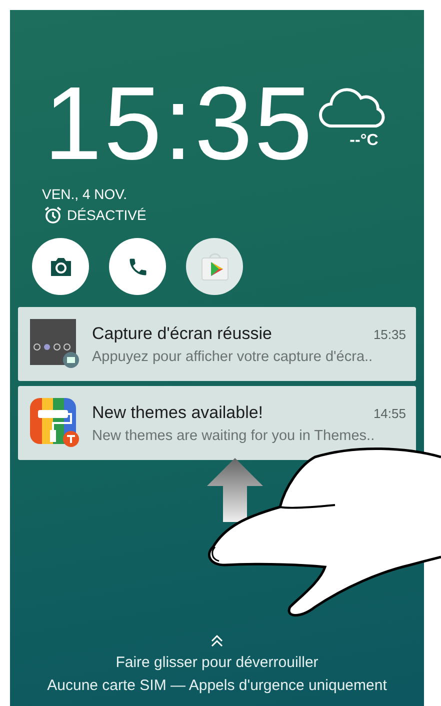 The height and width of the screenshot is (706, 441). I want to click on notification-time: 14:55, so click(389, 413).